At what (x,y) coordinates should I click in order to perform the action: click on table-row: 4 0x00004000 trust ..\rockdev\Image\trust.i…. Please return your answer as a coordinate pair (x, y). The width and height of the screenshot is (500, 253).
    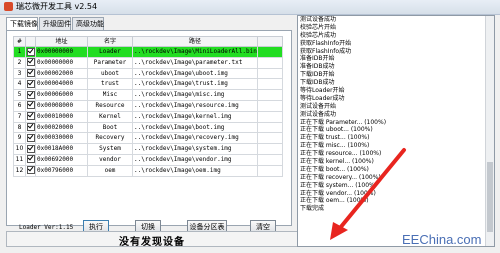
    Looking at the image, I should click on (148, 84).